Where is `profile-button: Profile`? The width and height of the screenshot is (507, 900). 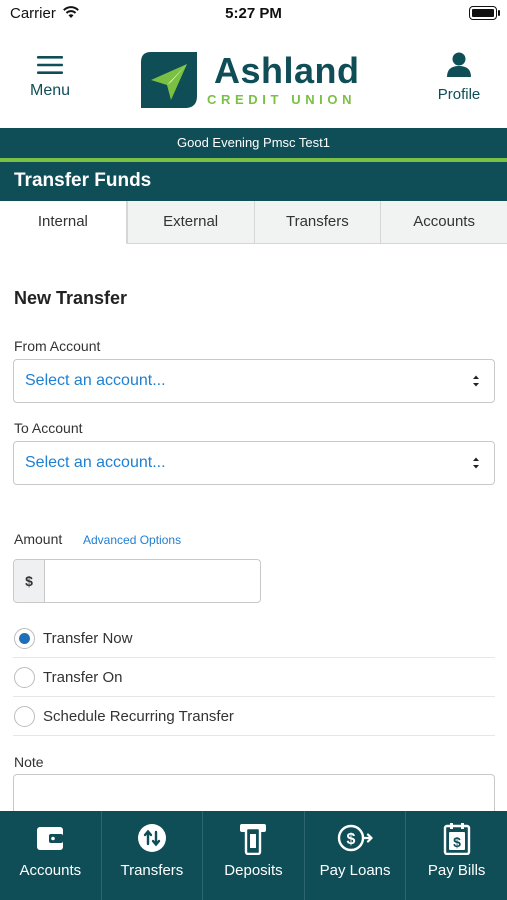 profile-button: Profile is located at coordinates (459, 77).